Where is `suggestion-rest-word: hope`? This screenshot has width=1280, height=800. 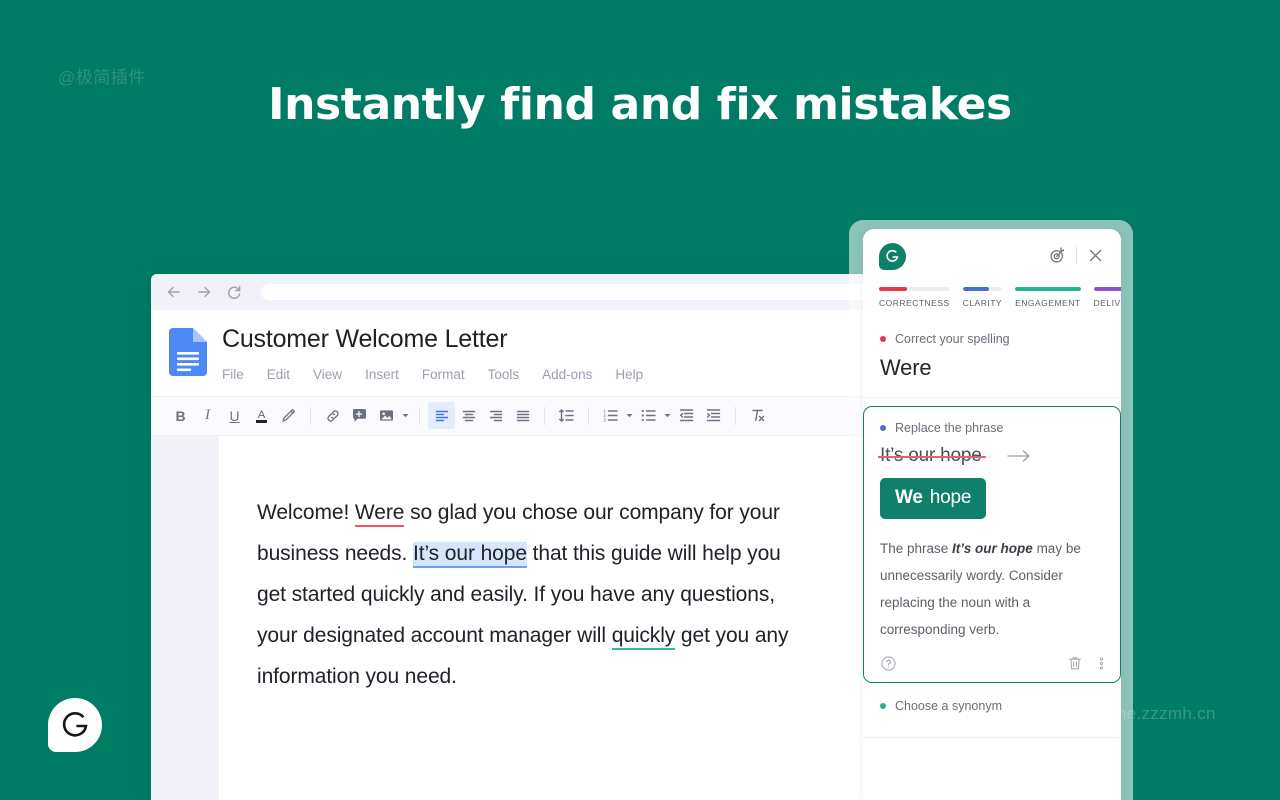
suggestion-rest-word: hope is located at coordinates (950, 497).